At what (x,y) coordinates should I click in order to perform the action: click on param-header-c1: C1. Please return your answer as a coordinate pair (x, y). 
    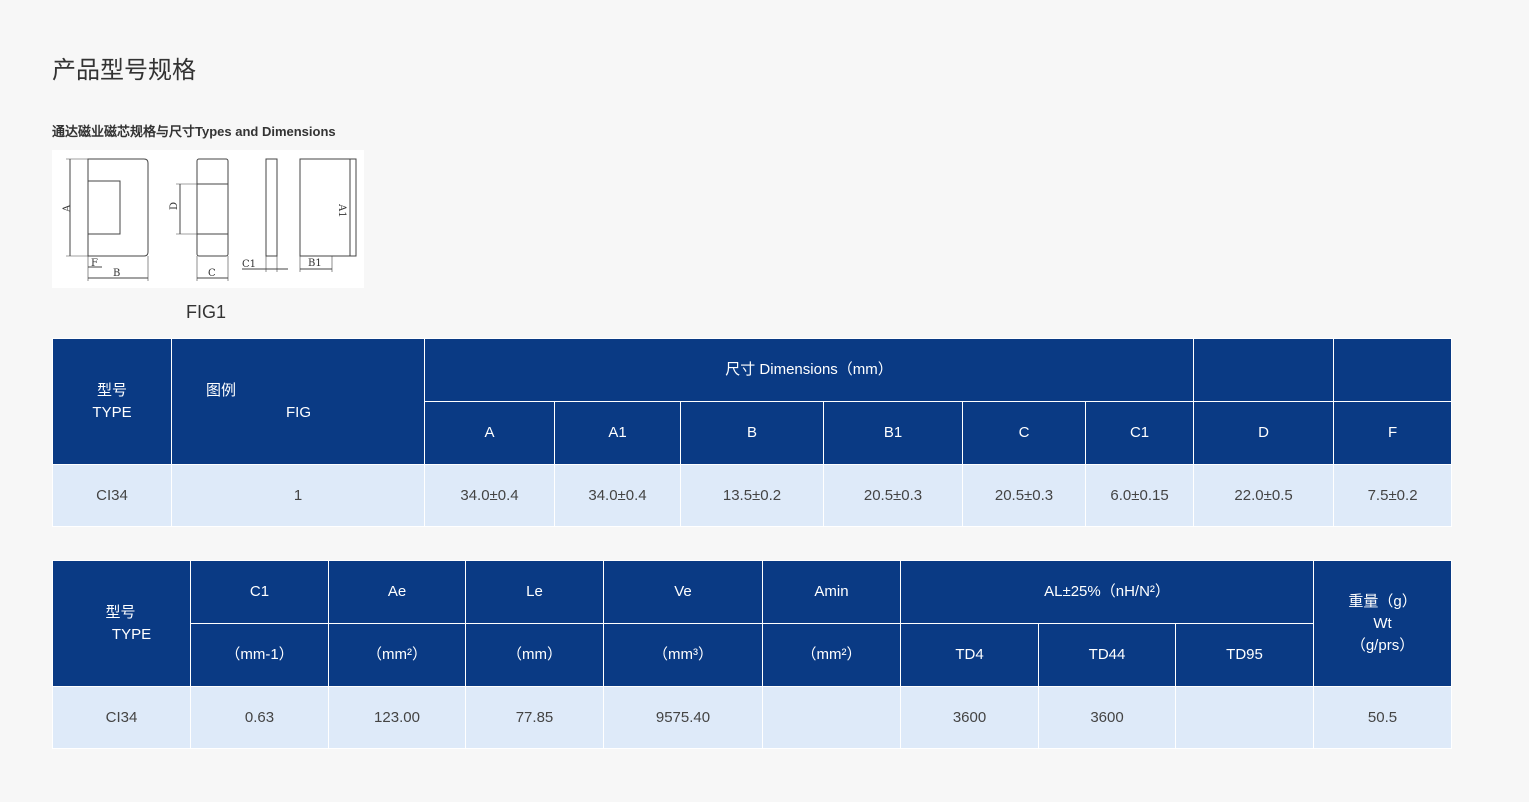
    Looking at the image, I should click on (259, 592).